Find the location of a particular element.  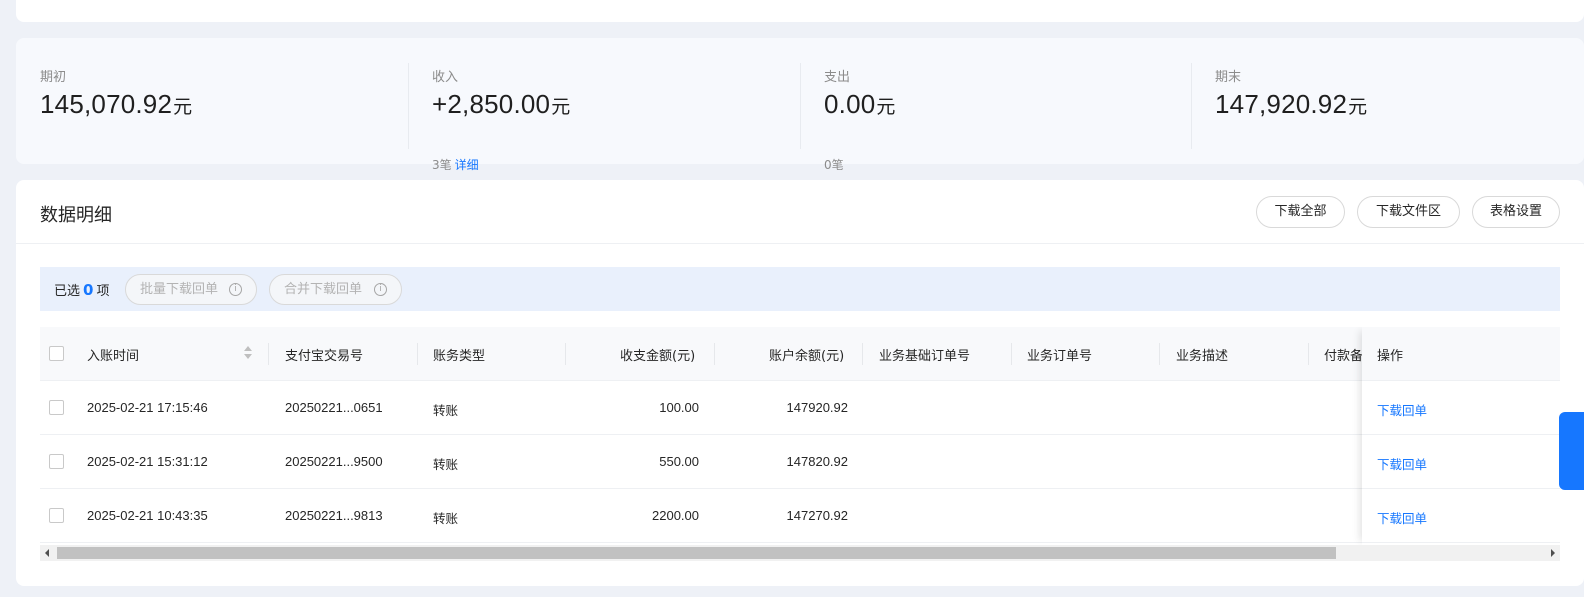

cell-amount: 100.00 is located at coordinates (679, 407).